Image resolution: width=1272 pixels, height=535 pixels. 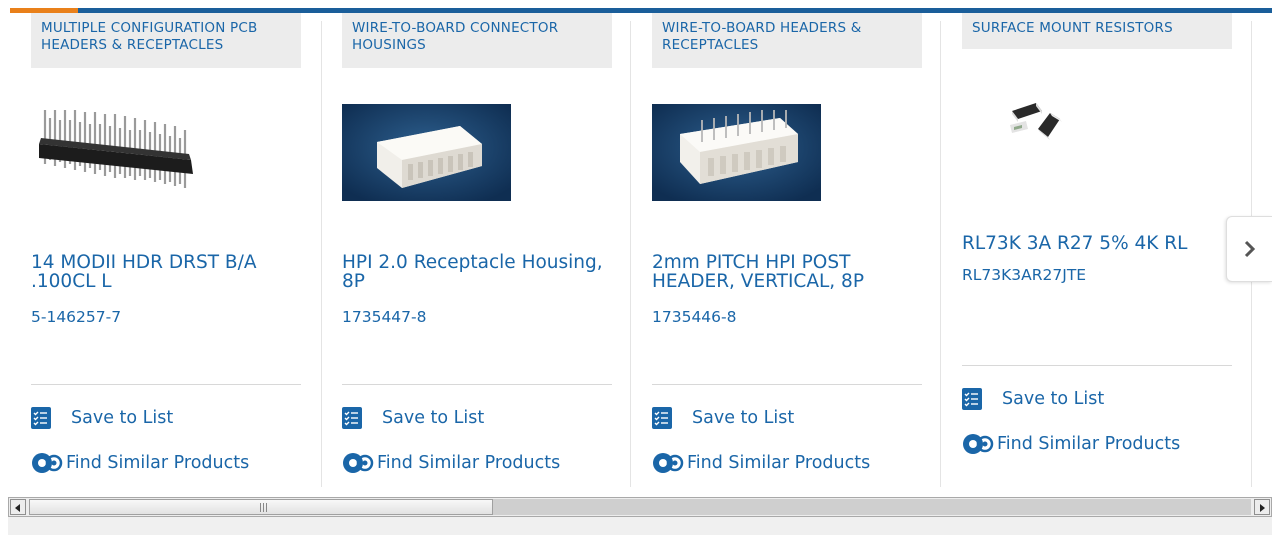 I want to click on smd-resistor-image, so click(x=1046, y=139).